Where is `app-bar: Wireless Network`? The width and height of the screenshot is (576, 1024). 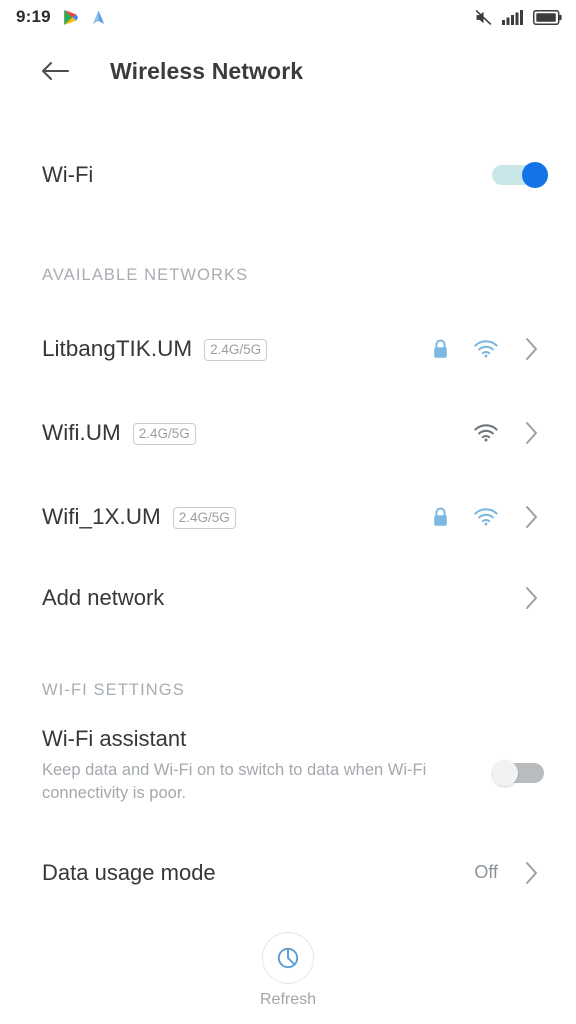
app-bar: Wireless Network is located at coordinates (288, 71).